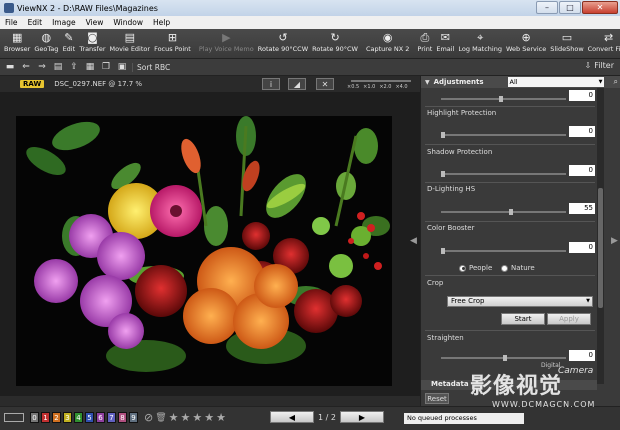  I want to click on collapse-triangle-icon: ▼, so click(427, 82).